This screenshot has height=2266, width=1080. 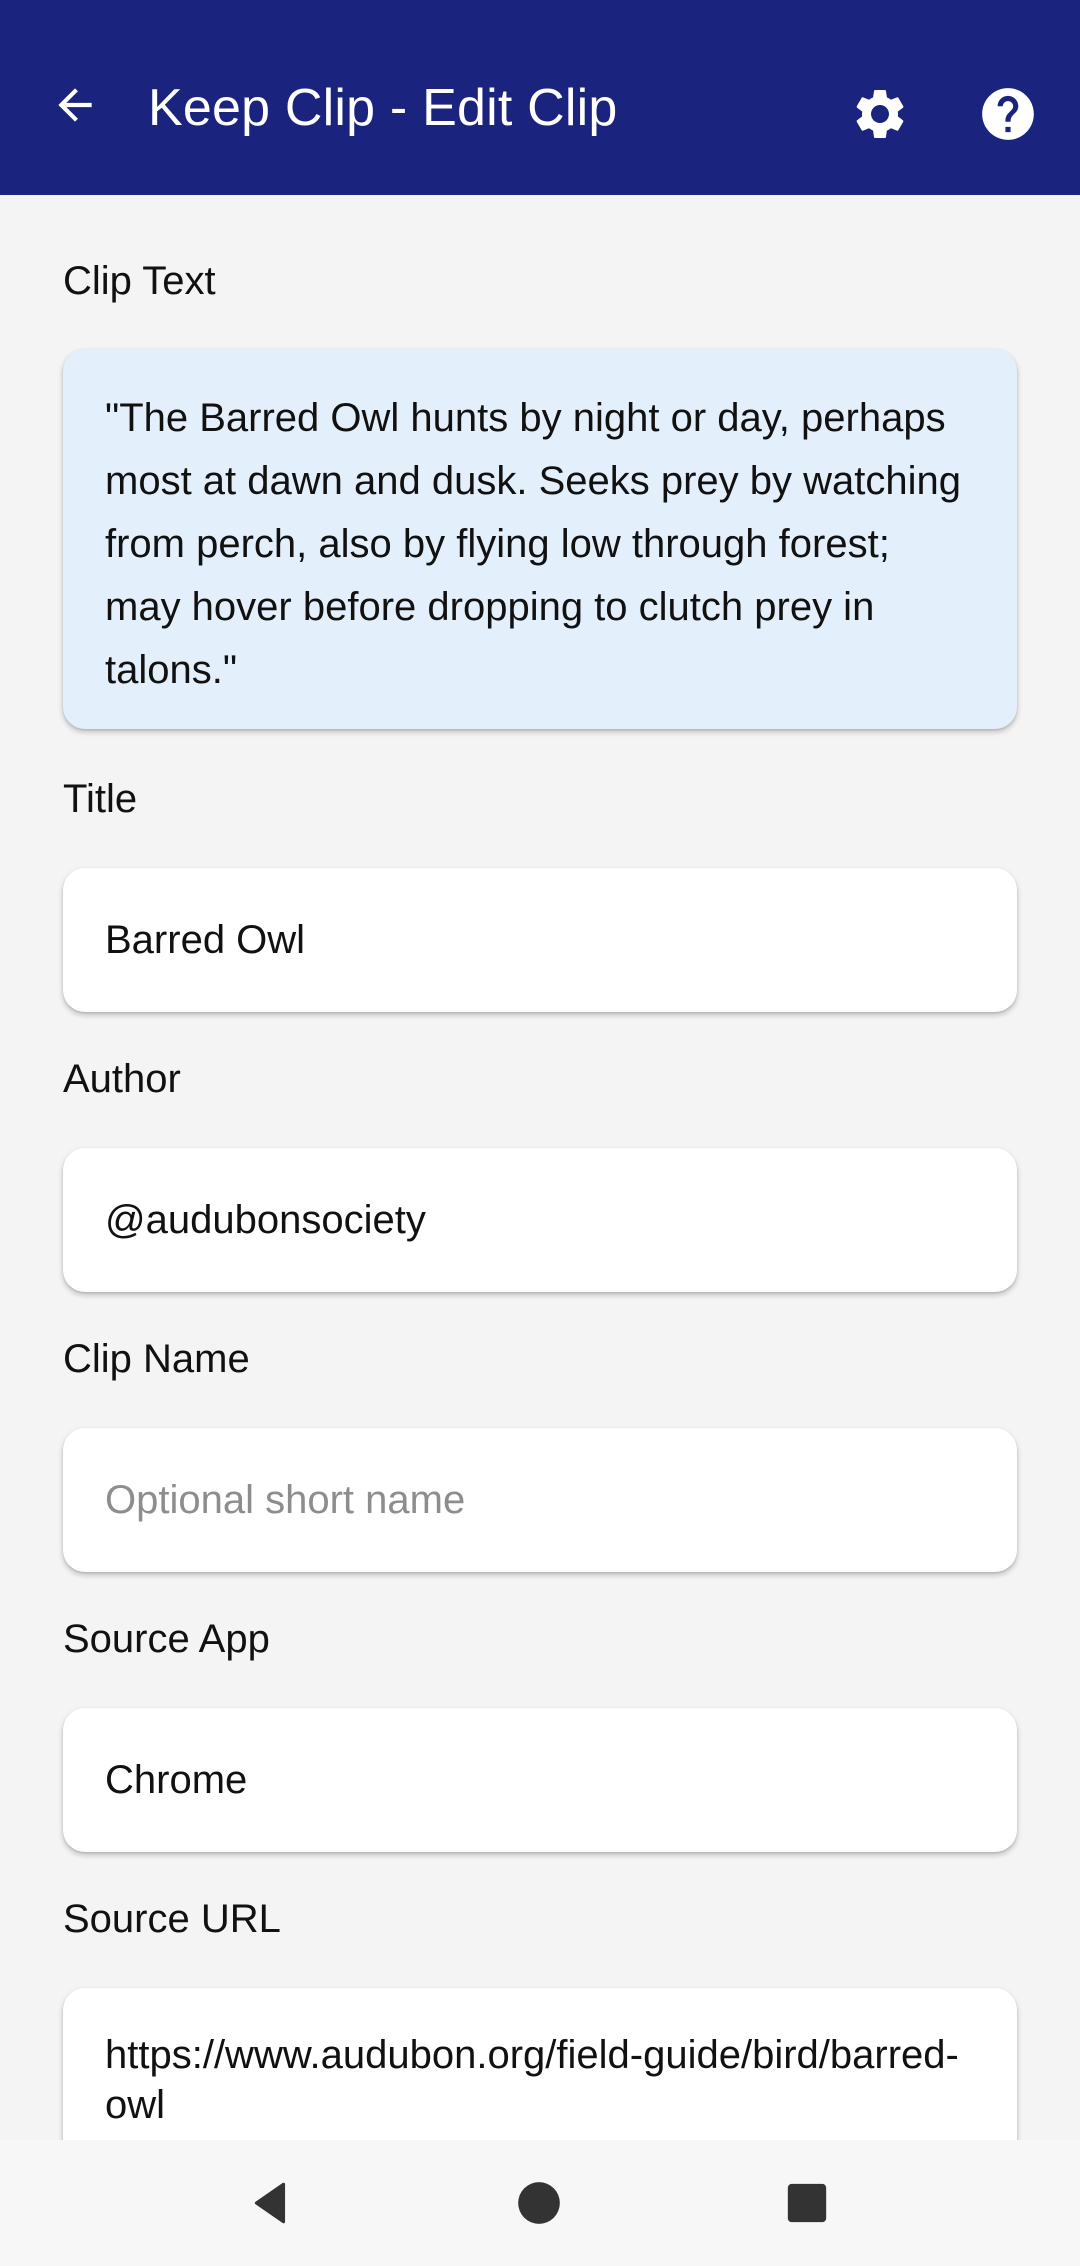 I want to click on title-label: Title, so click(x=100, y=799).